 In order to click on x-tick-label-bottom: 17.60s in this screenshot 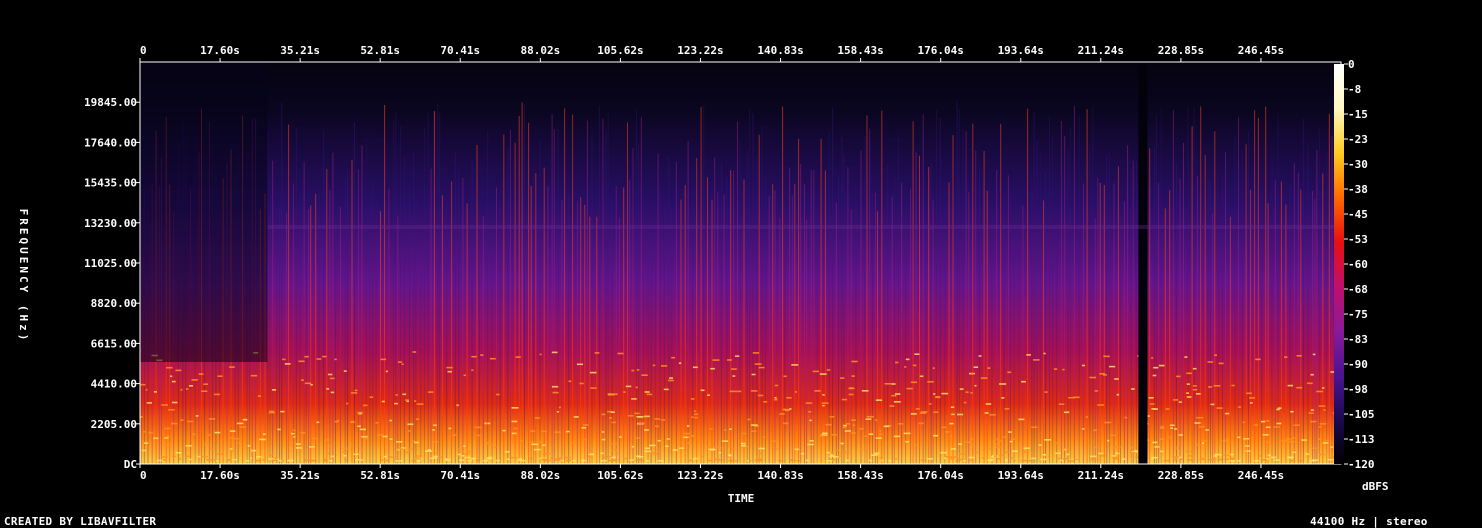, I will do `click(220, 475)`.